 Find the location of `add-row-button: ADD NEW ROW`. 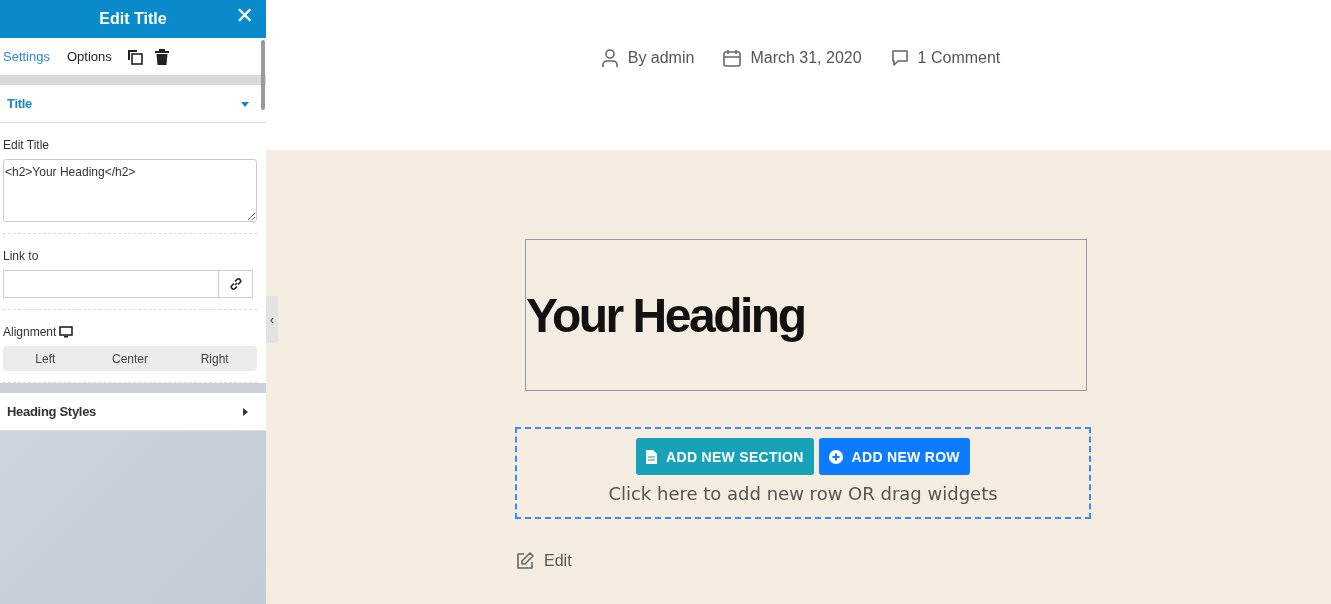

add-row-button: ADD NEW ROW is located at coordinates (894, 456).